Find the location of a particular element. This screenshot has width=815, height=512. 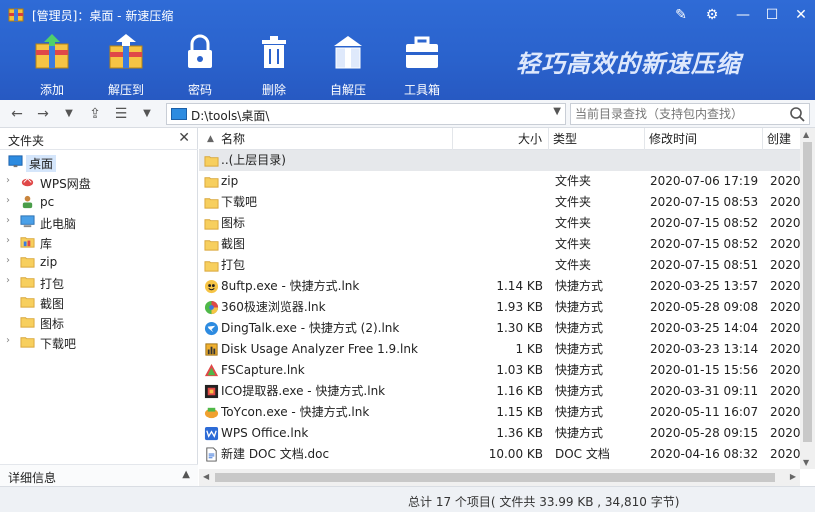

tree-item-label: 打包 is located at coordinates (52, 284).